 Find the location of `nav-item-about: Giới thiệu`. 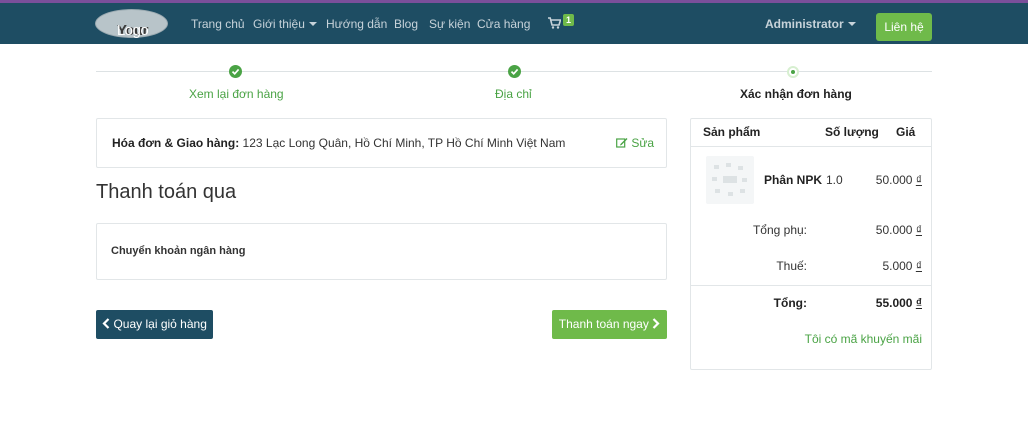

nav-item-about: Giới thiệu is located at coordinates (285, 24).